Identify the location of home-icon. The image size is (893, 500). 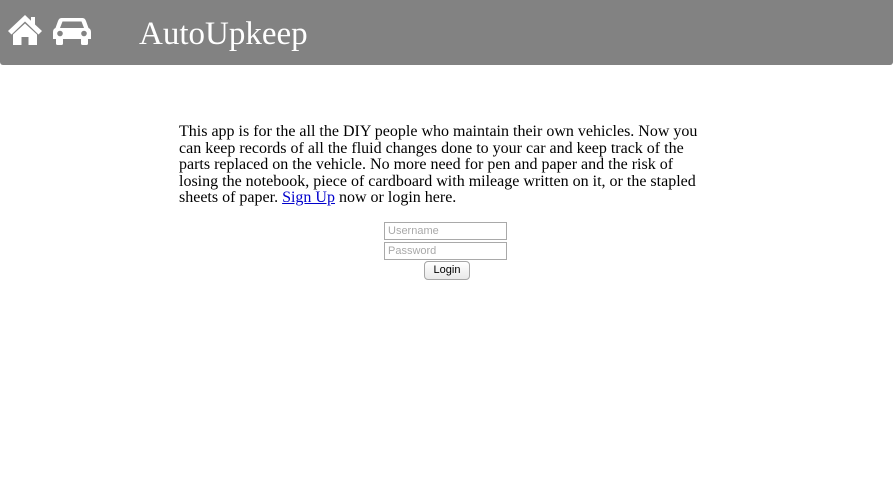
(25, 30).